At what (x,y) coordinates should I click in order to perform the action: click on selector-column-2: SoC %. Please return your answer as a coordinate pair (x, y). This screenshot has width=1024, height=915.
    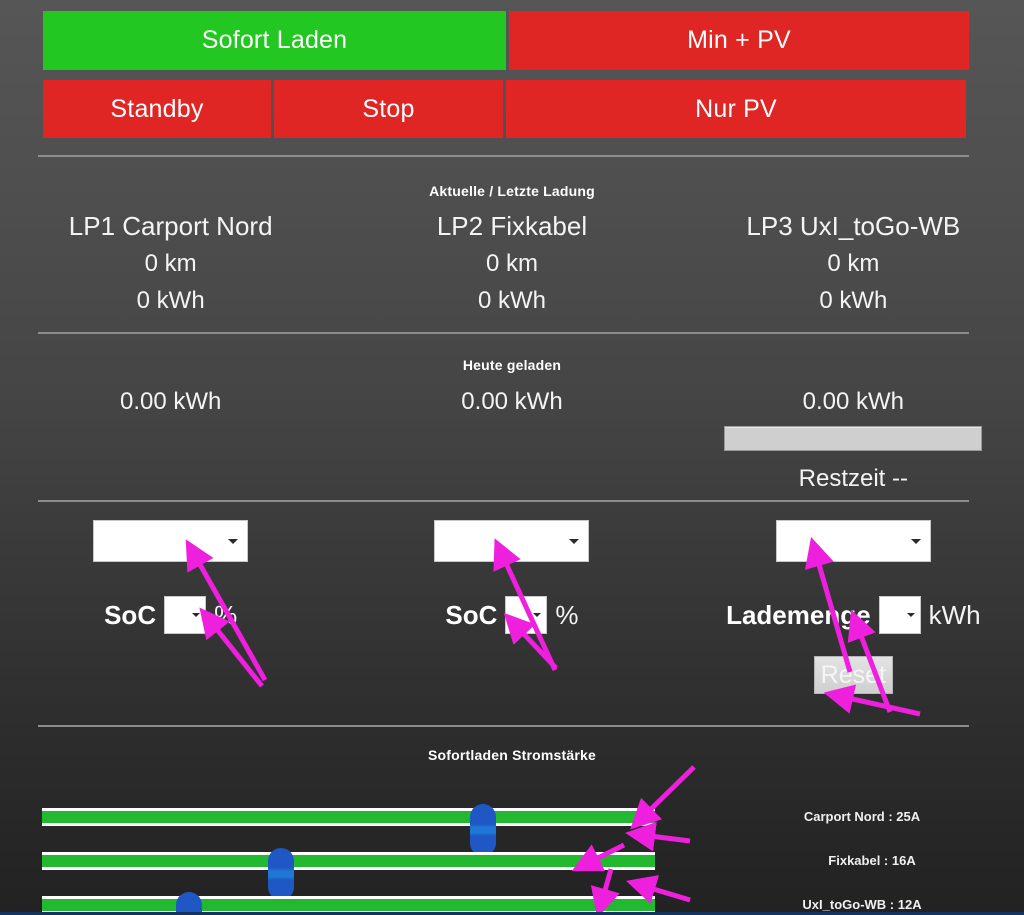
    Looking at the image, I should click on (511, 607).